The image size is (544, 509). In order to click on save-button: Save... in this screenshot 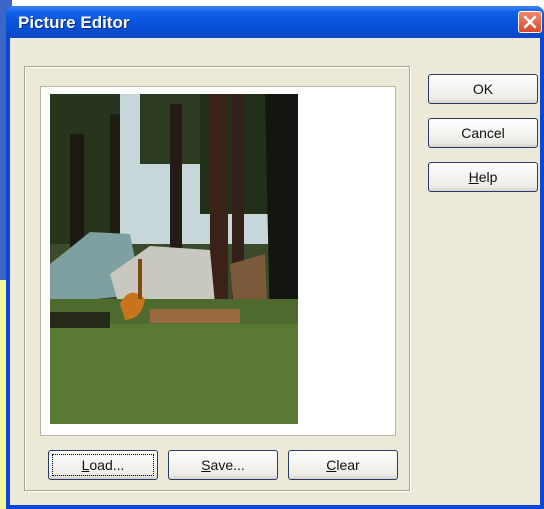, I will do `click(223, 465)`.